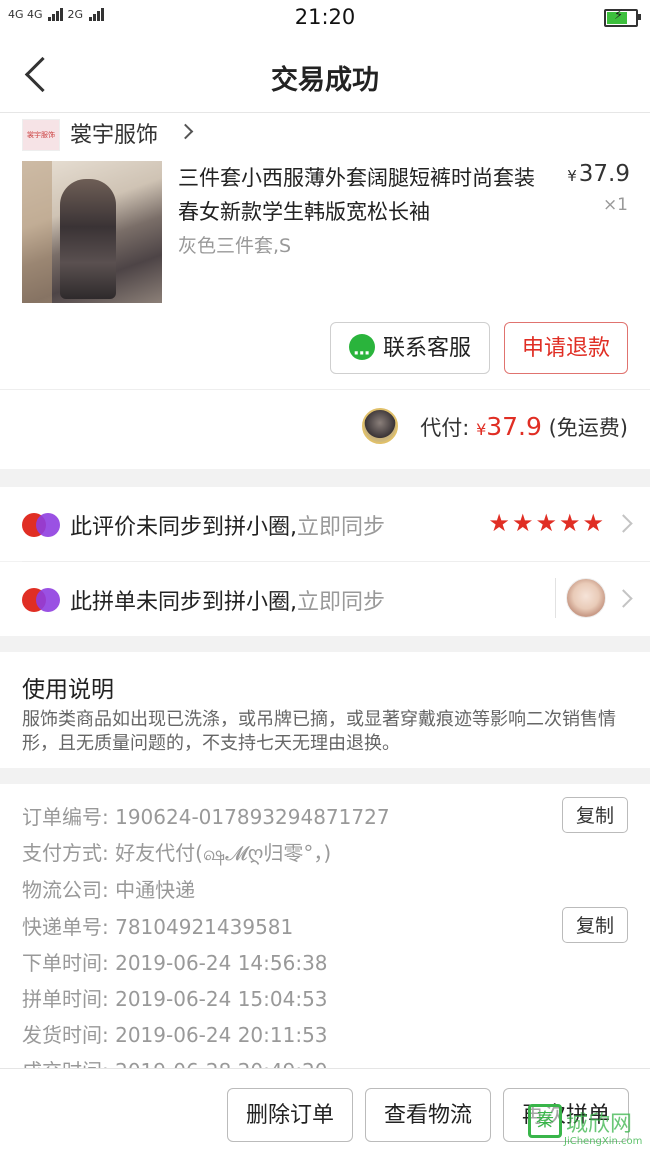  What do you see at coordinates (595, 815) in the screenshot?
I see `copy-order-number-button: 复制` at bounding box center [595, 815].